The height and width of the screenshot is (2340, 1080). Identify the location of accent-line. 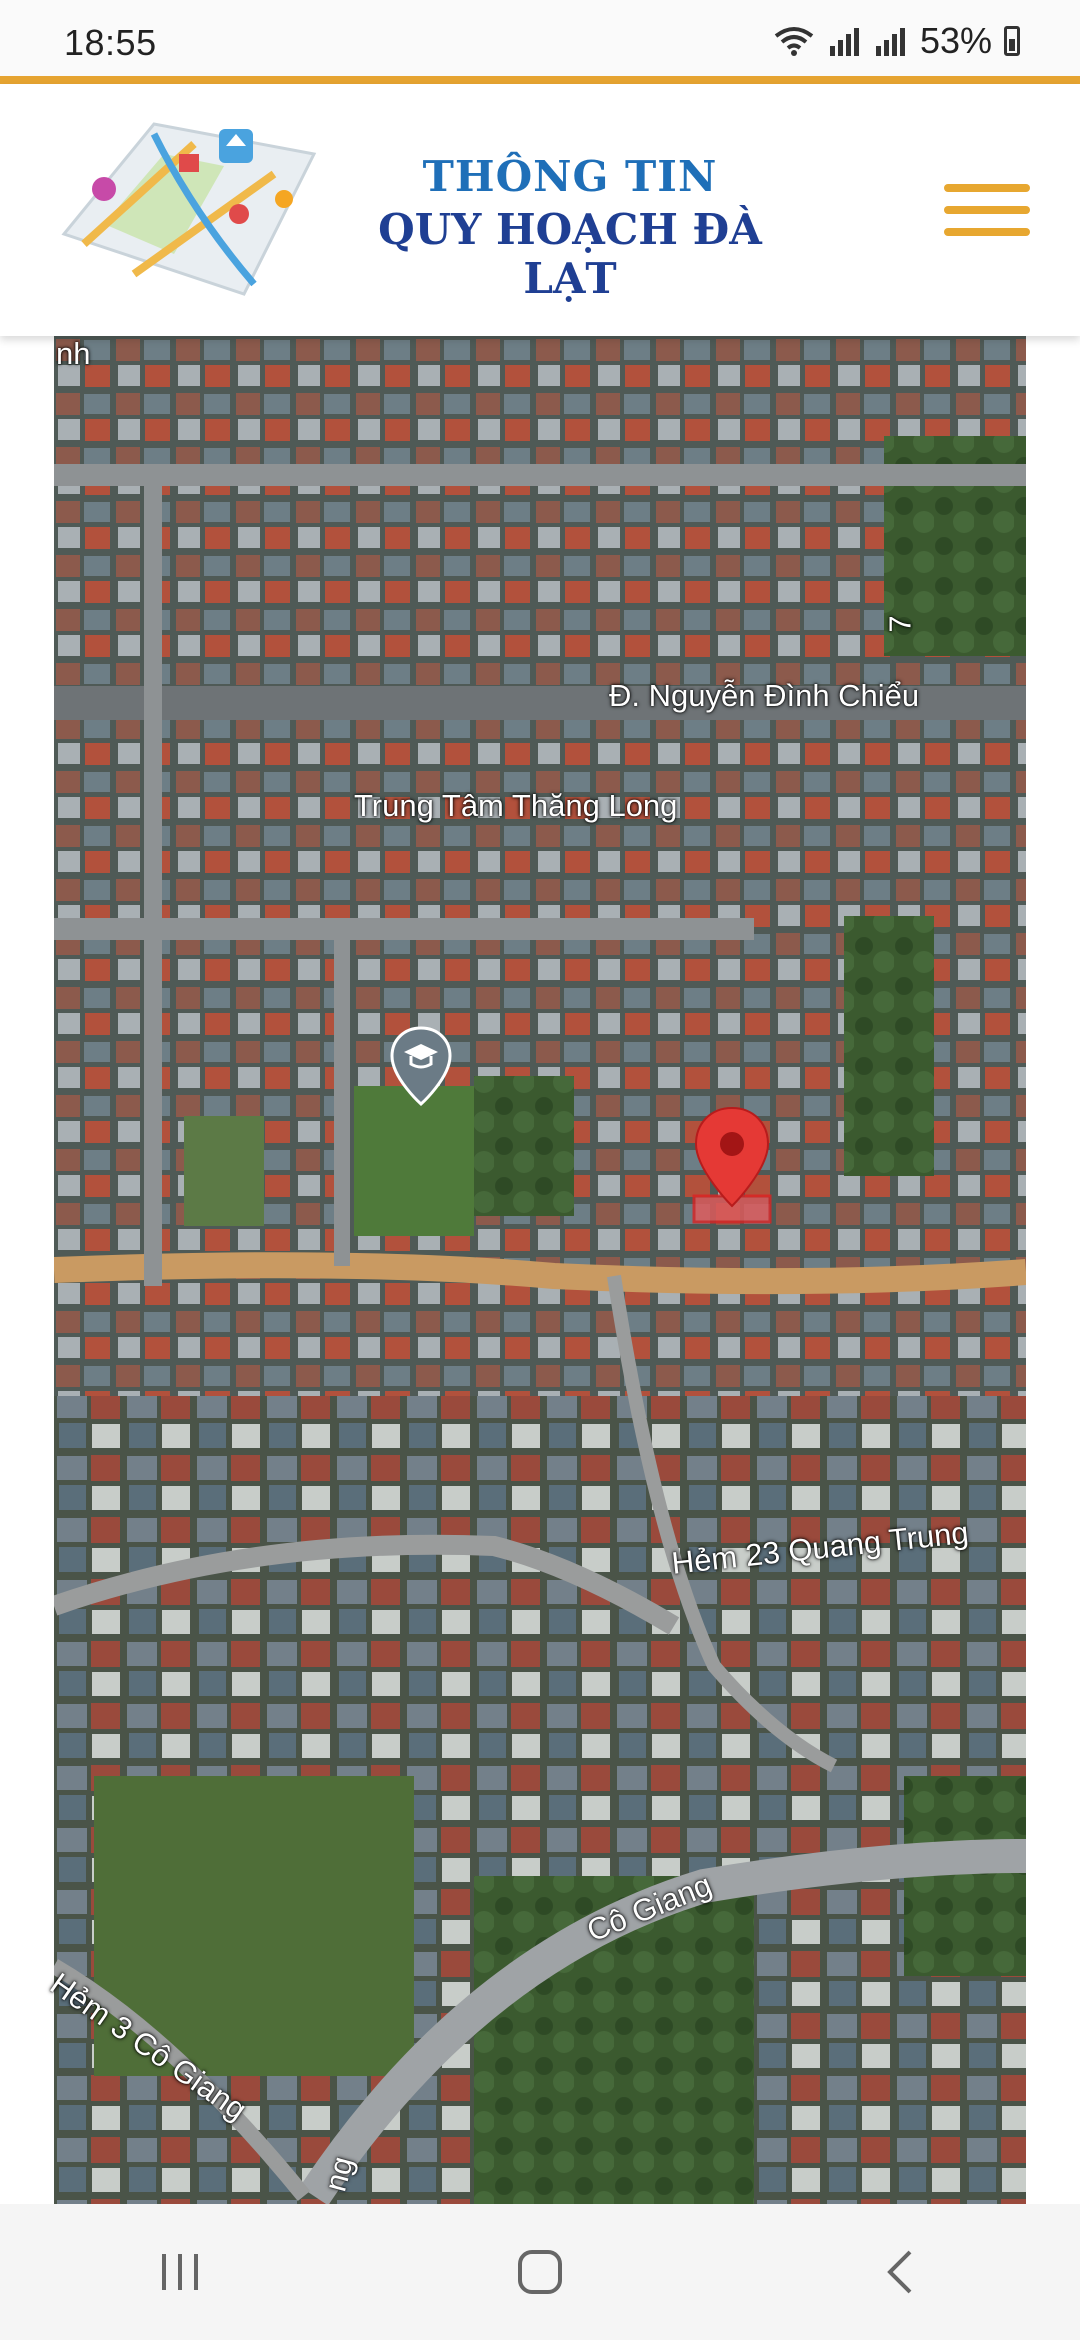
(540, 80).